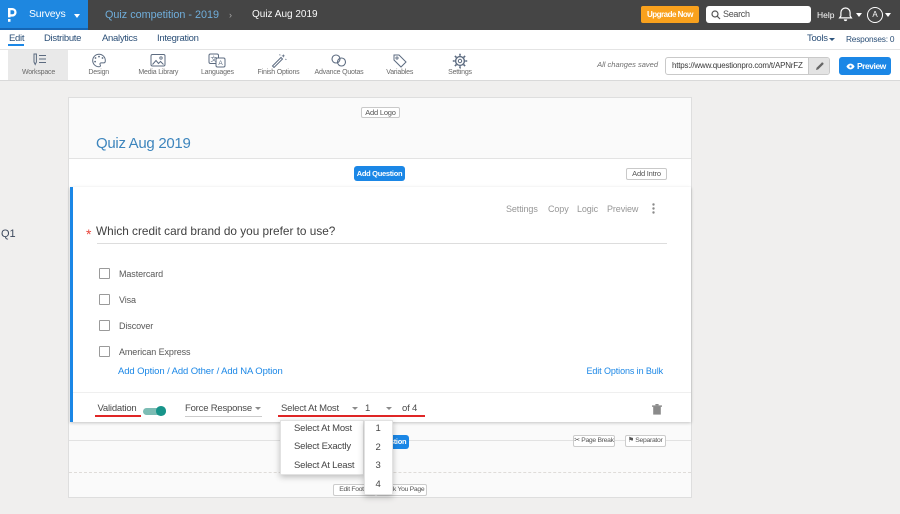 The image size is (900, 514). I want to click on svg-text: A, so click(221, 63).